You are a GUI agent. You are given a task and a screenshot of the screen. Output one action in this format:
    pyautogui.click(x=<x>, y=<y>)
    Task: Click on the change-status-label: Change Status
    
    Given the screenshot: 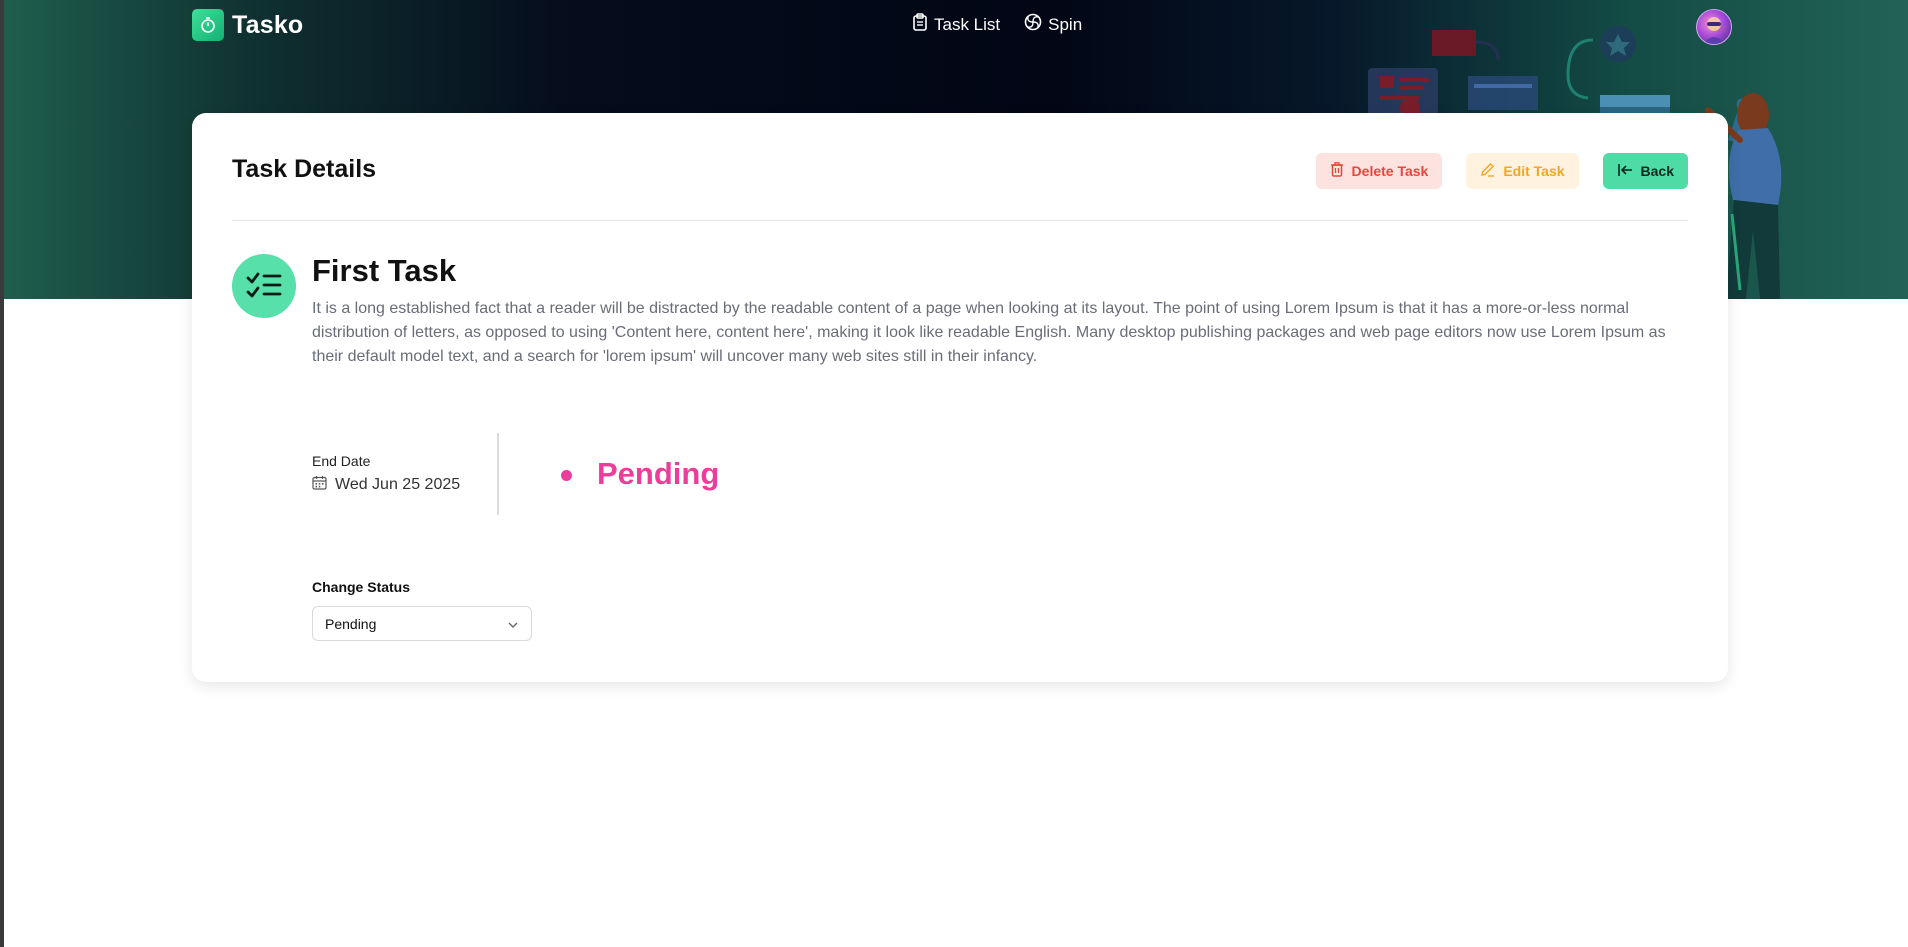 What is the action you would take?
    pyautogui.click(x=361, y=587)
    